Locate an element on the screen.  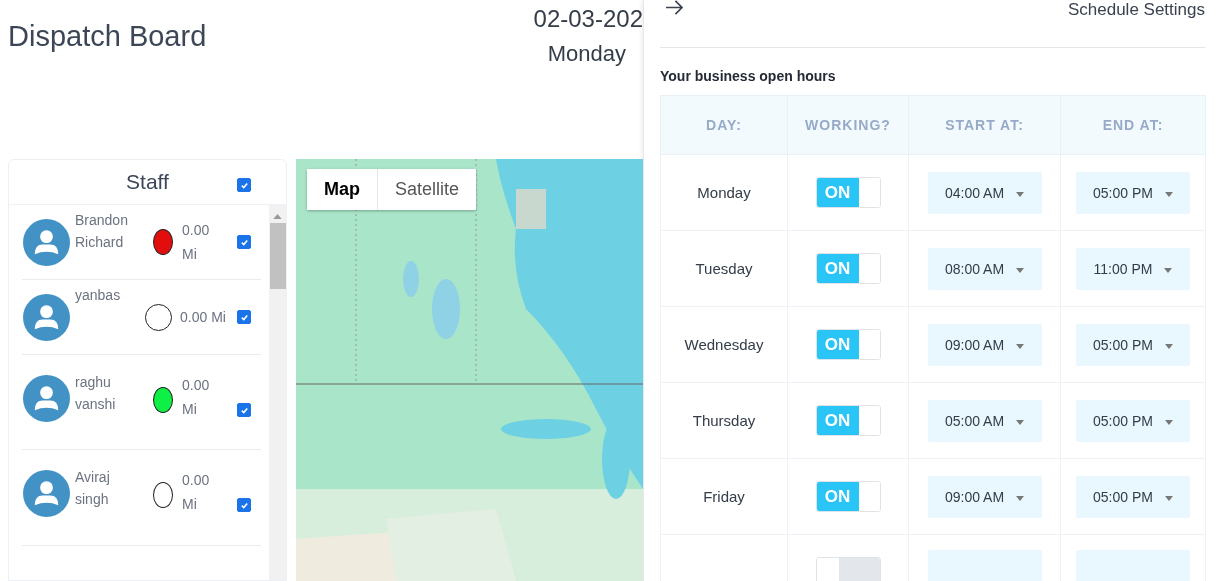
staff-title: Staff is located at coordinates (147, 182).